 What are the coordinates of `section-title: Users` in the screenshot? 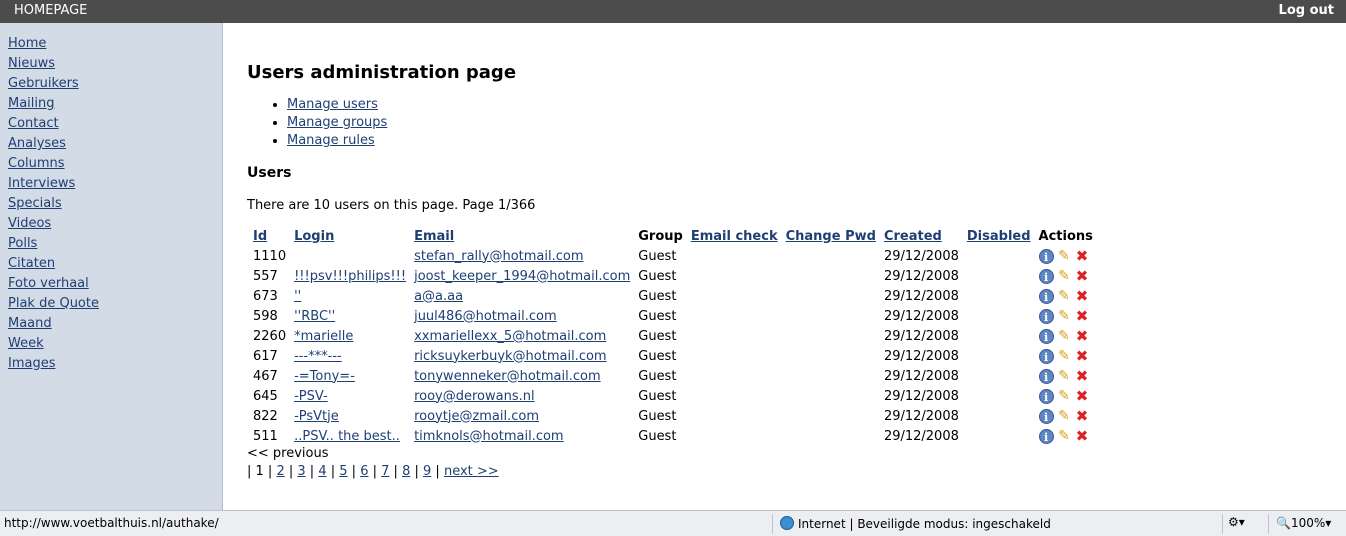 It's located at (269, 173).